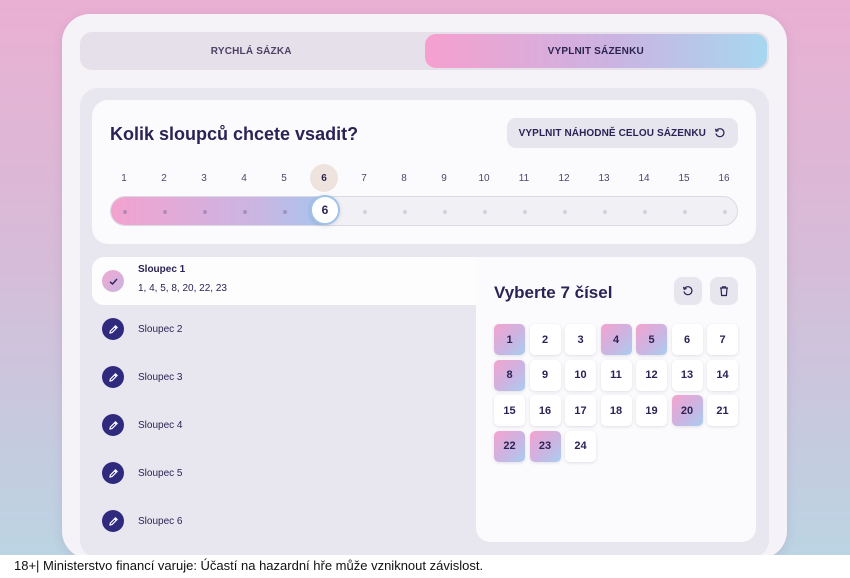  Describe the element at coordinates (124, 178) in the screenshot. I see `column-count-label-1: 1` at that location.